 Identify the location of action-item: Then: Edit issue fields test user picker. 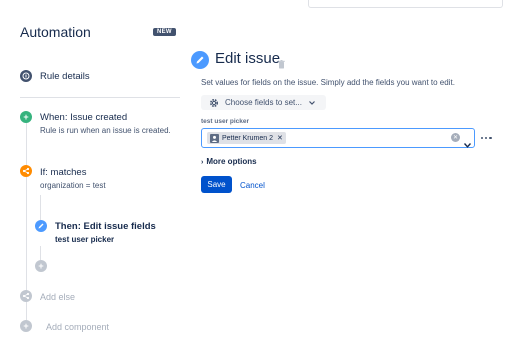
(105, 232).